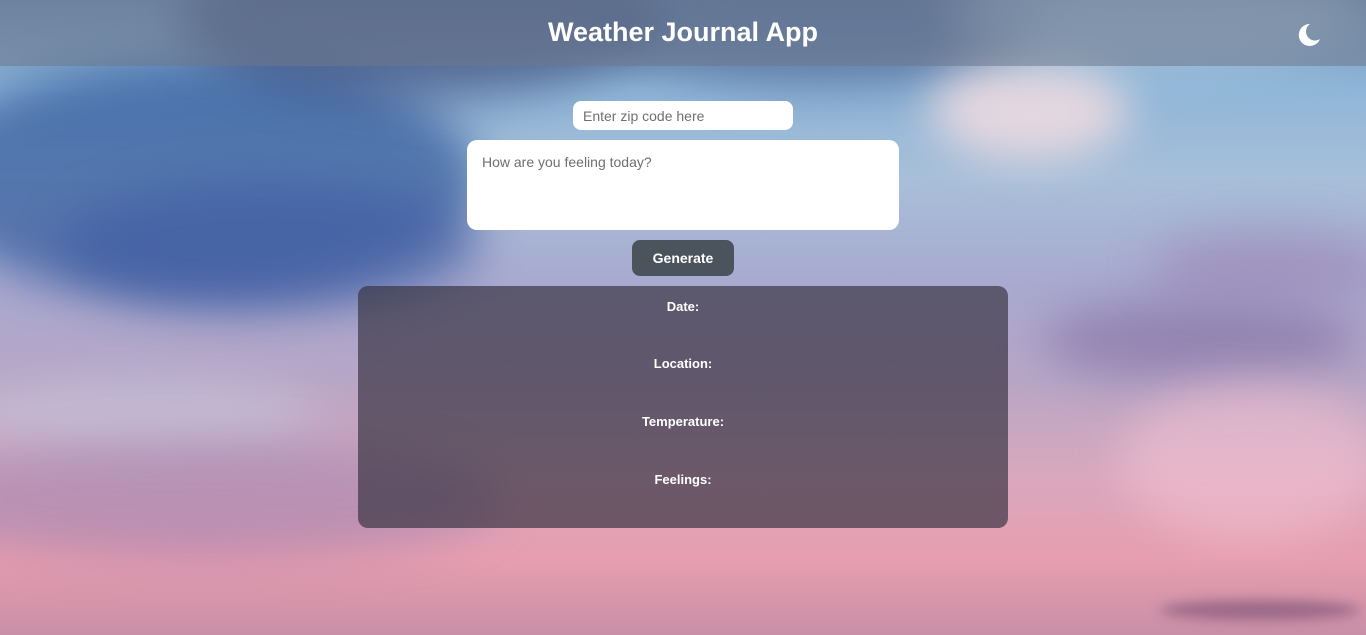  What do you see at coordinates (683, 479) in the screenshot?
I see `feelings-label: Feelings:` at bounding box center [683, 479].